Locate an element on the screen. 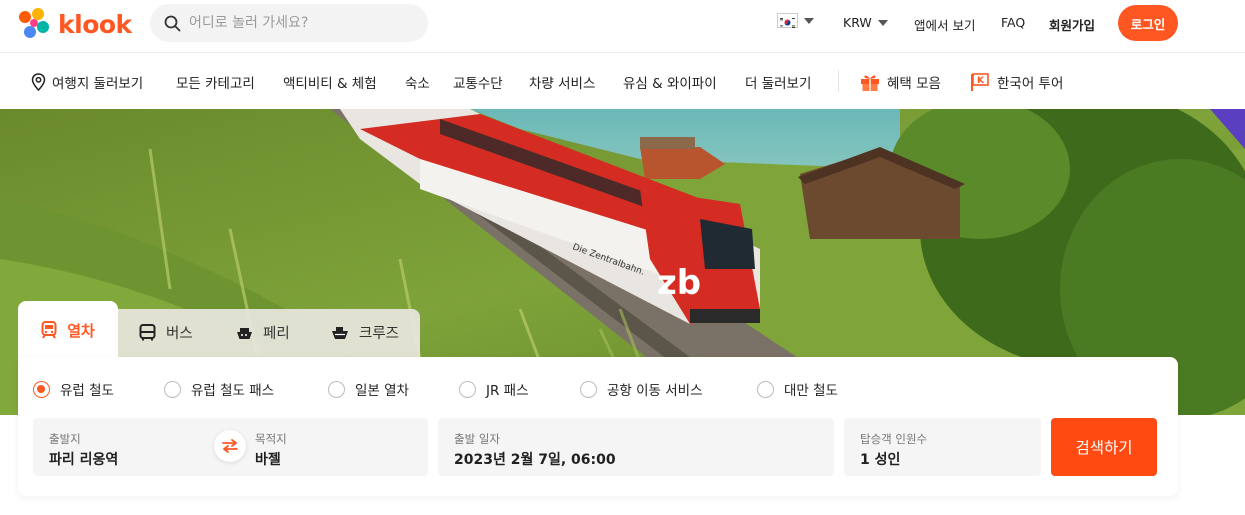 This screenshot has height=515, width=1245. nav-label: 여행지 둘러보기 is located at coordinates (98, 84).